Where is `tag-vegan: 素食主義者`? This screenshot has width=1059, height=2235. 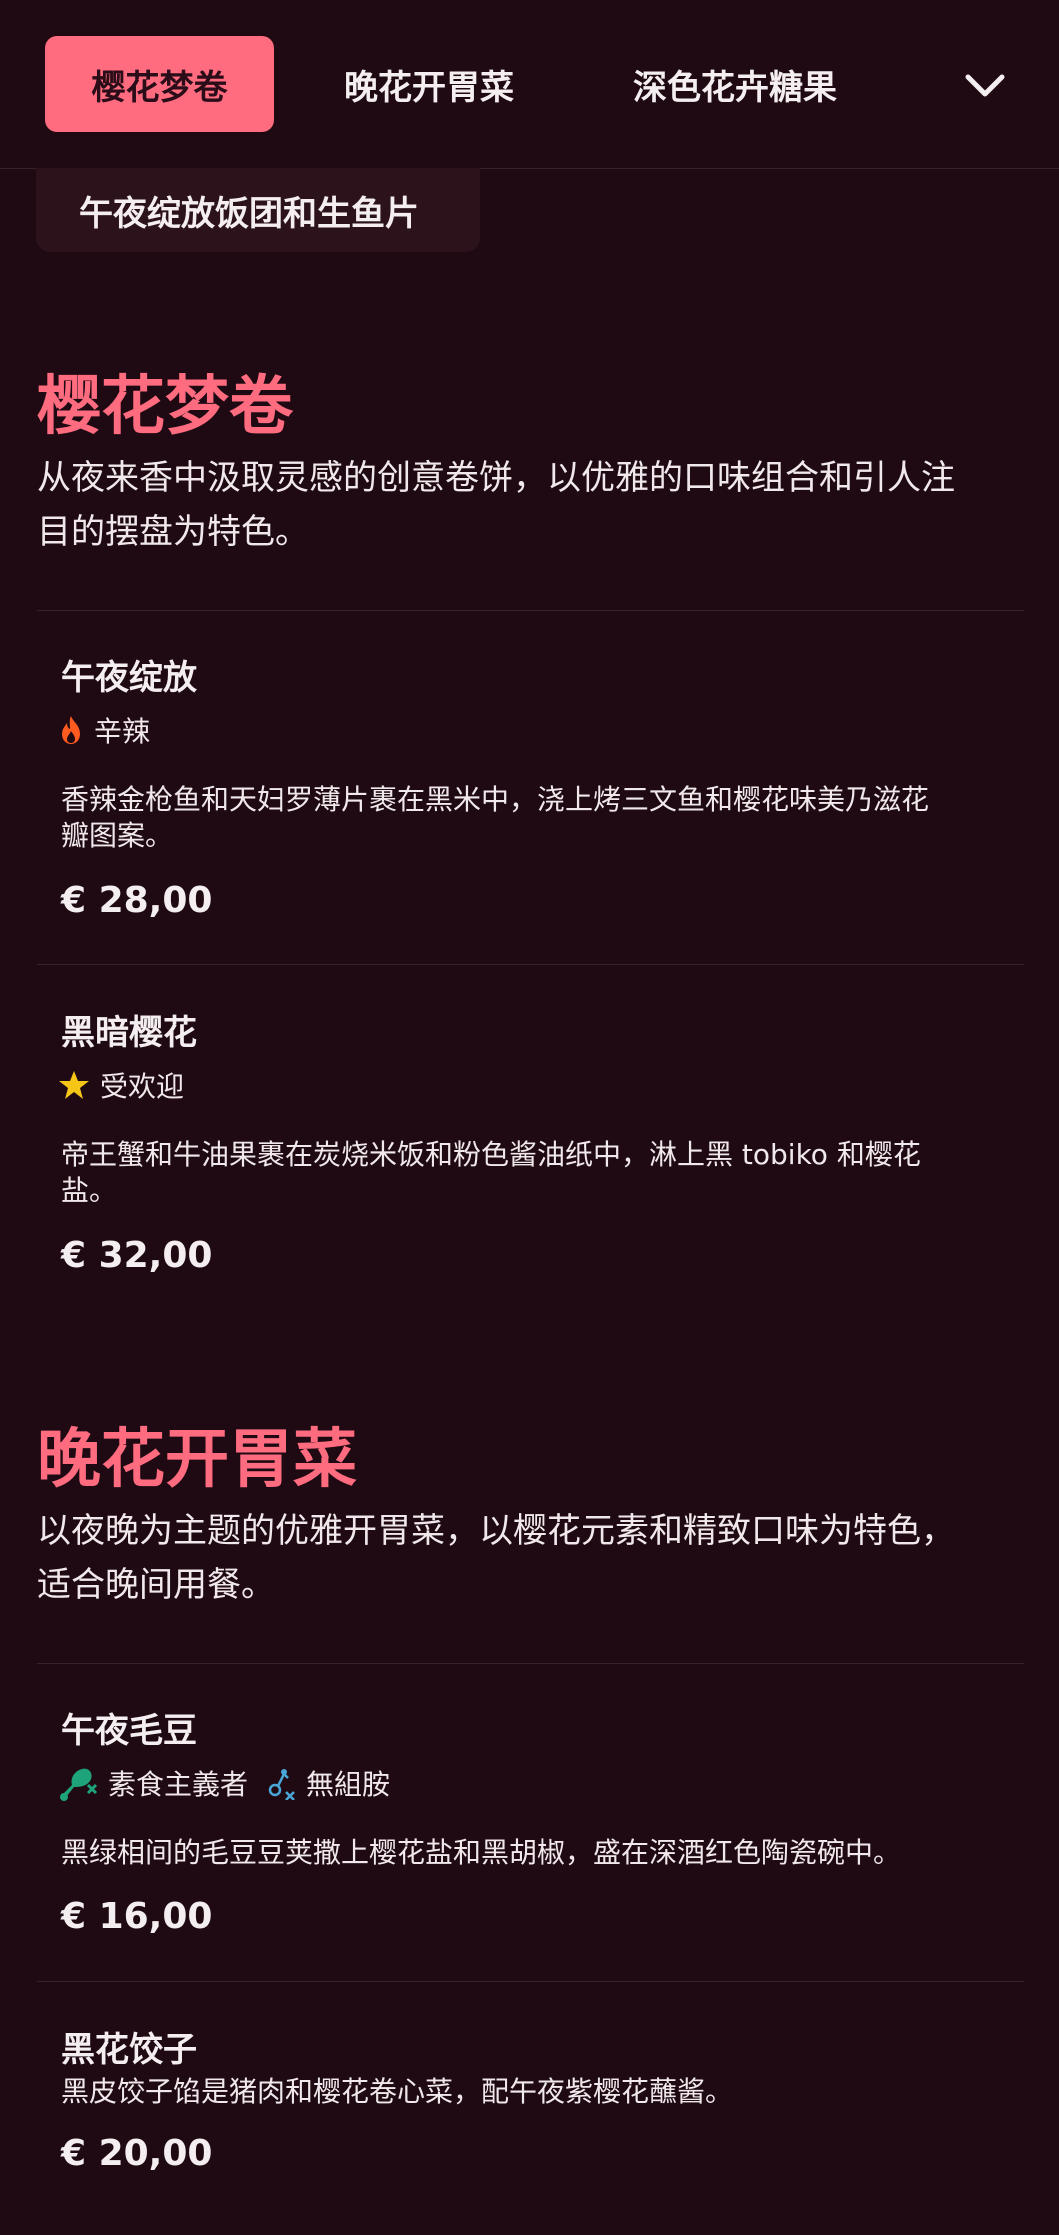
tag-vegan: 素食主義者 is located at coordinates (153, 1783).